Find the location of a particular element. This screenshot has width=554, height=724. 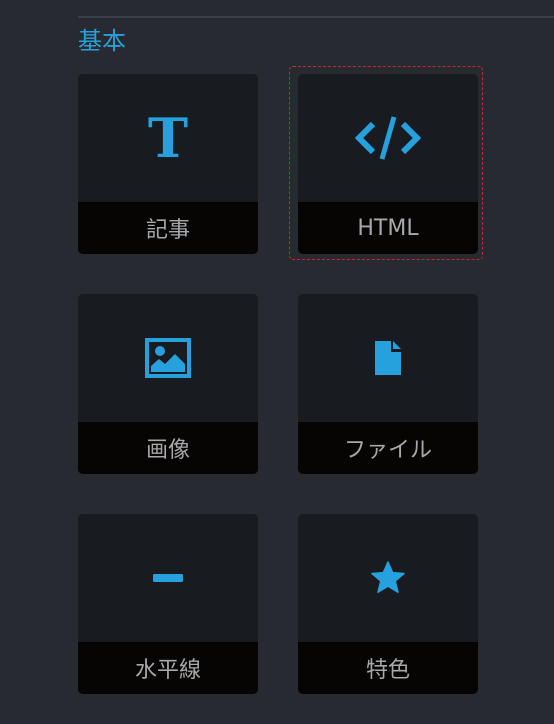

horizontal-line-icon is located at coordinates (168, 578).